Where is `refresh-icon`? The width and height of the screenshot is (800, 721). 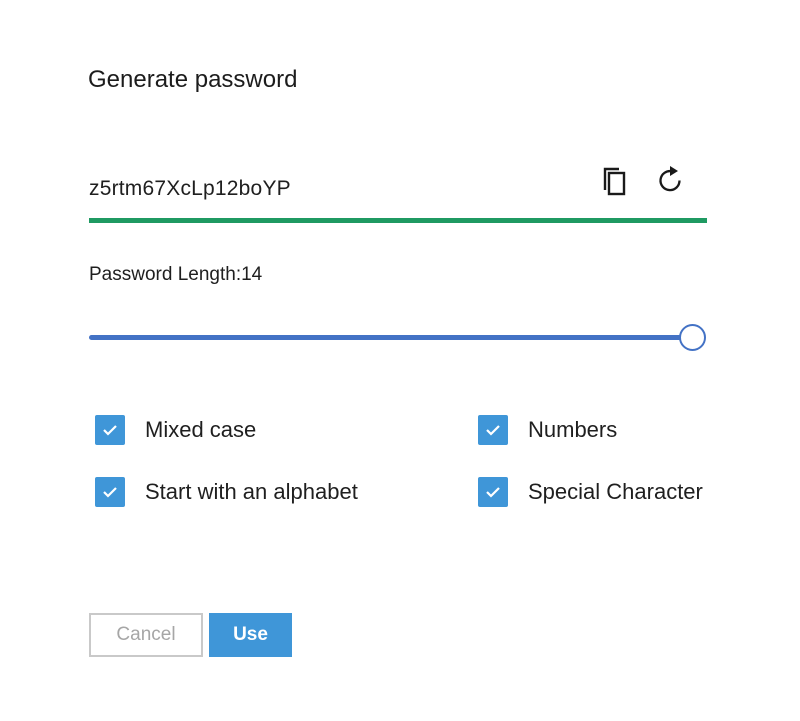
refresh-icon is located at coordinates (670, 179).